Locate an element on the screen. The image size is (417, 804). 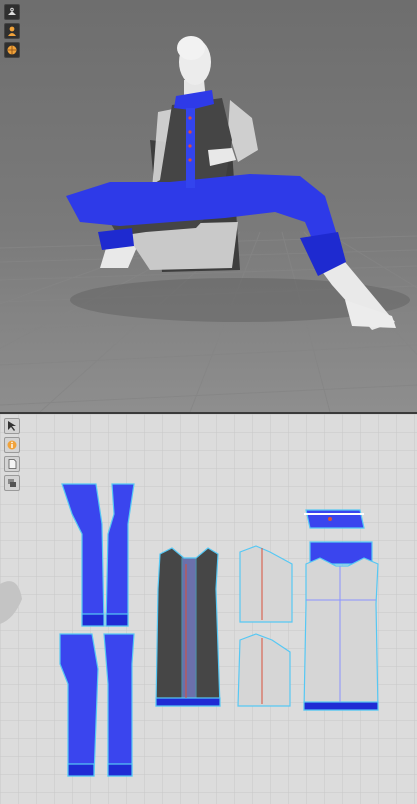
avatar-icon is located at coordinates (12, 31).